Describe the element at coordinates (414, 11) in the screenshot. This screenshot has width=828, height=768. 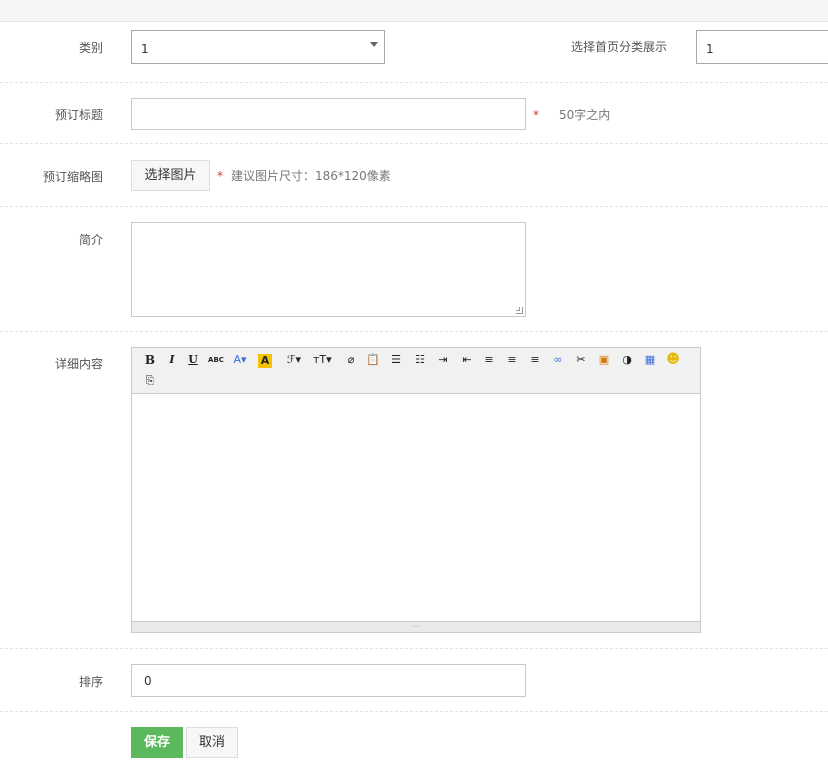
I see `top-bar` at that location.